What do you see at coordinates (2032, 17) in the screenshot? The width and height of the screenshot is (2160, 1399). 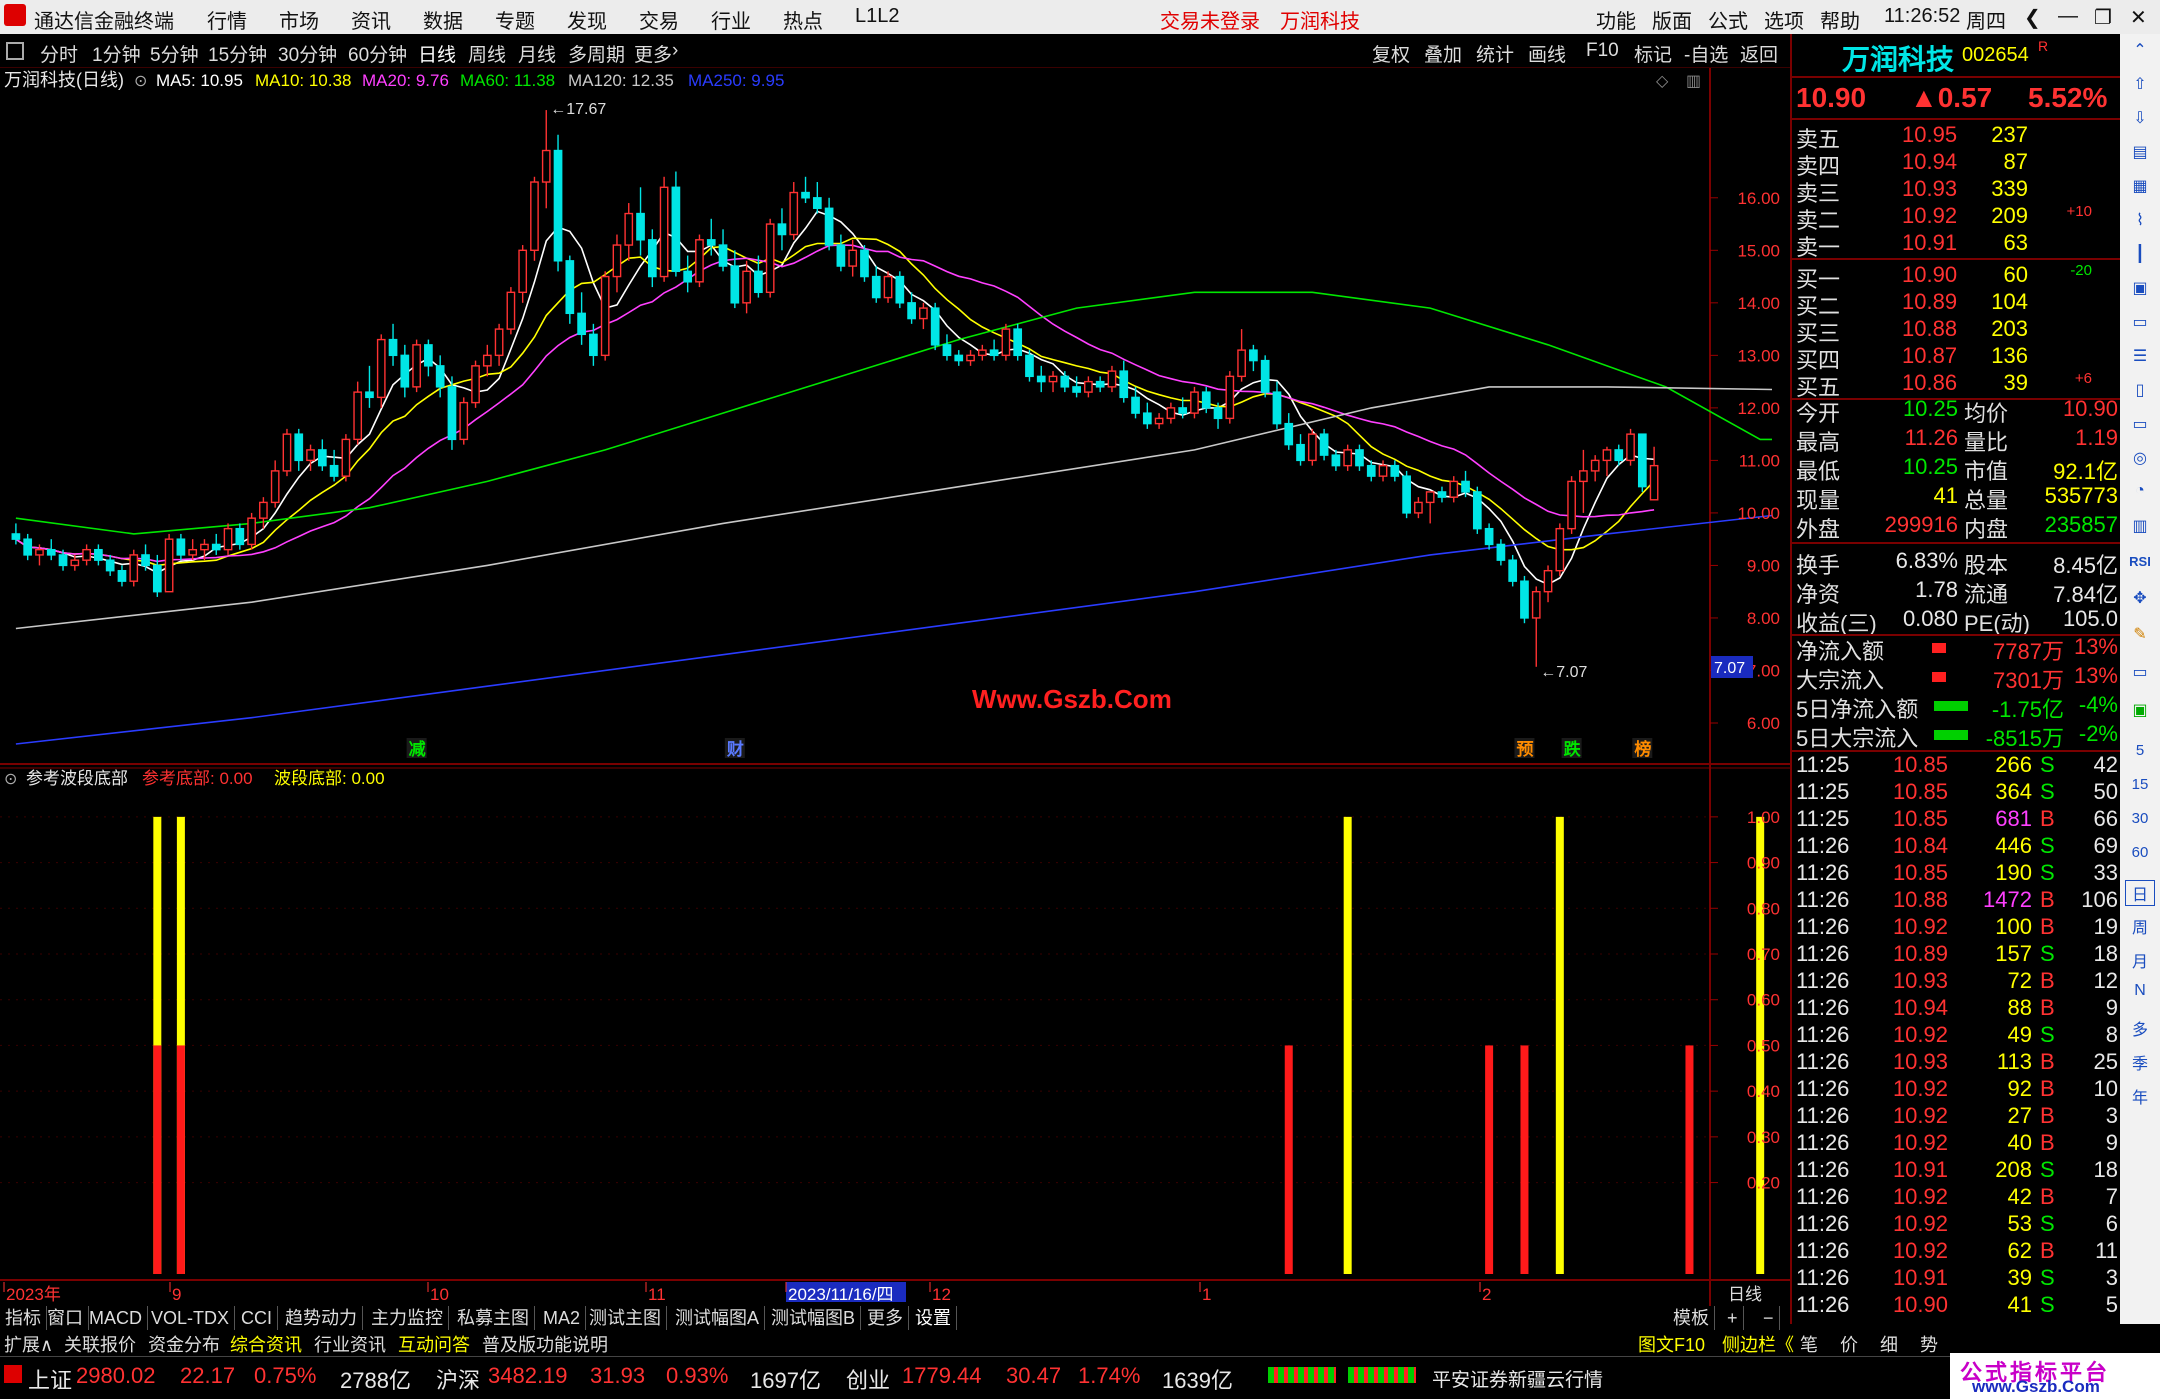 I see `back-icon: ❮` at bounding box center [2032, 17].